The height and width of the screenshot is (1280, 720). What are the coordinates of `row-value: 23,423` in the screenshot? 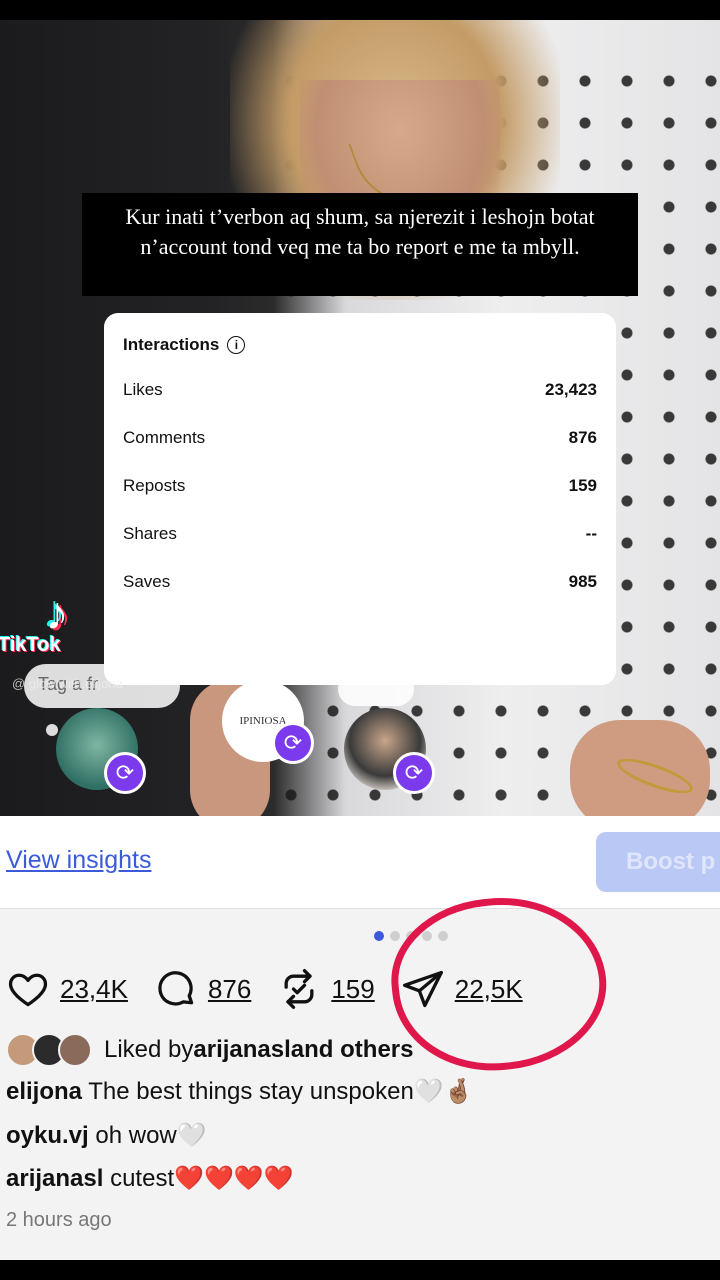 It's located at (571, 389).